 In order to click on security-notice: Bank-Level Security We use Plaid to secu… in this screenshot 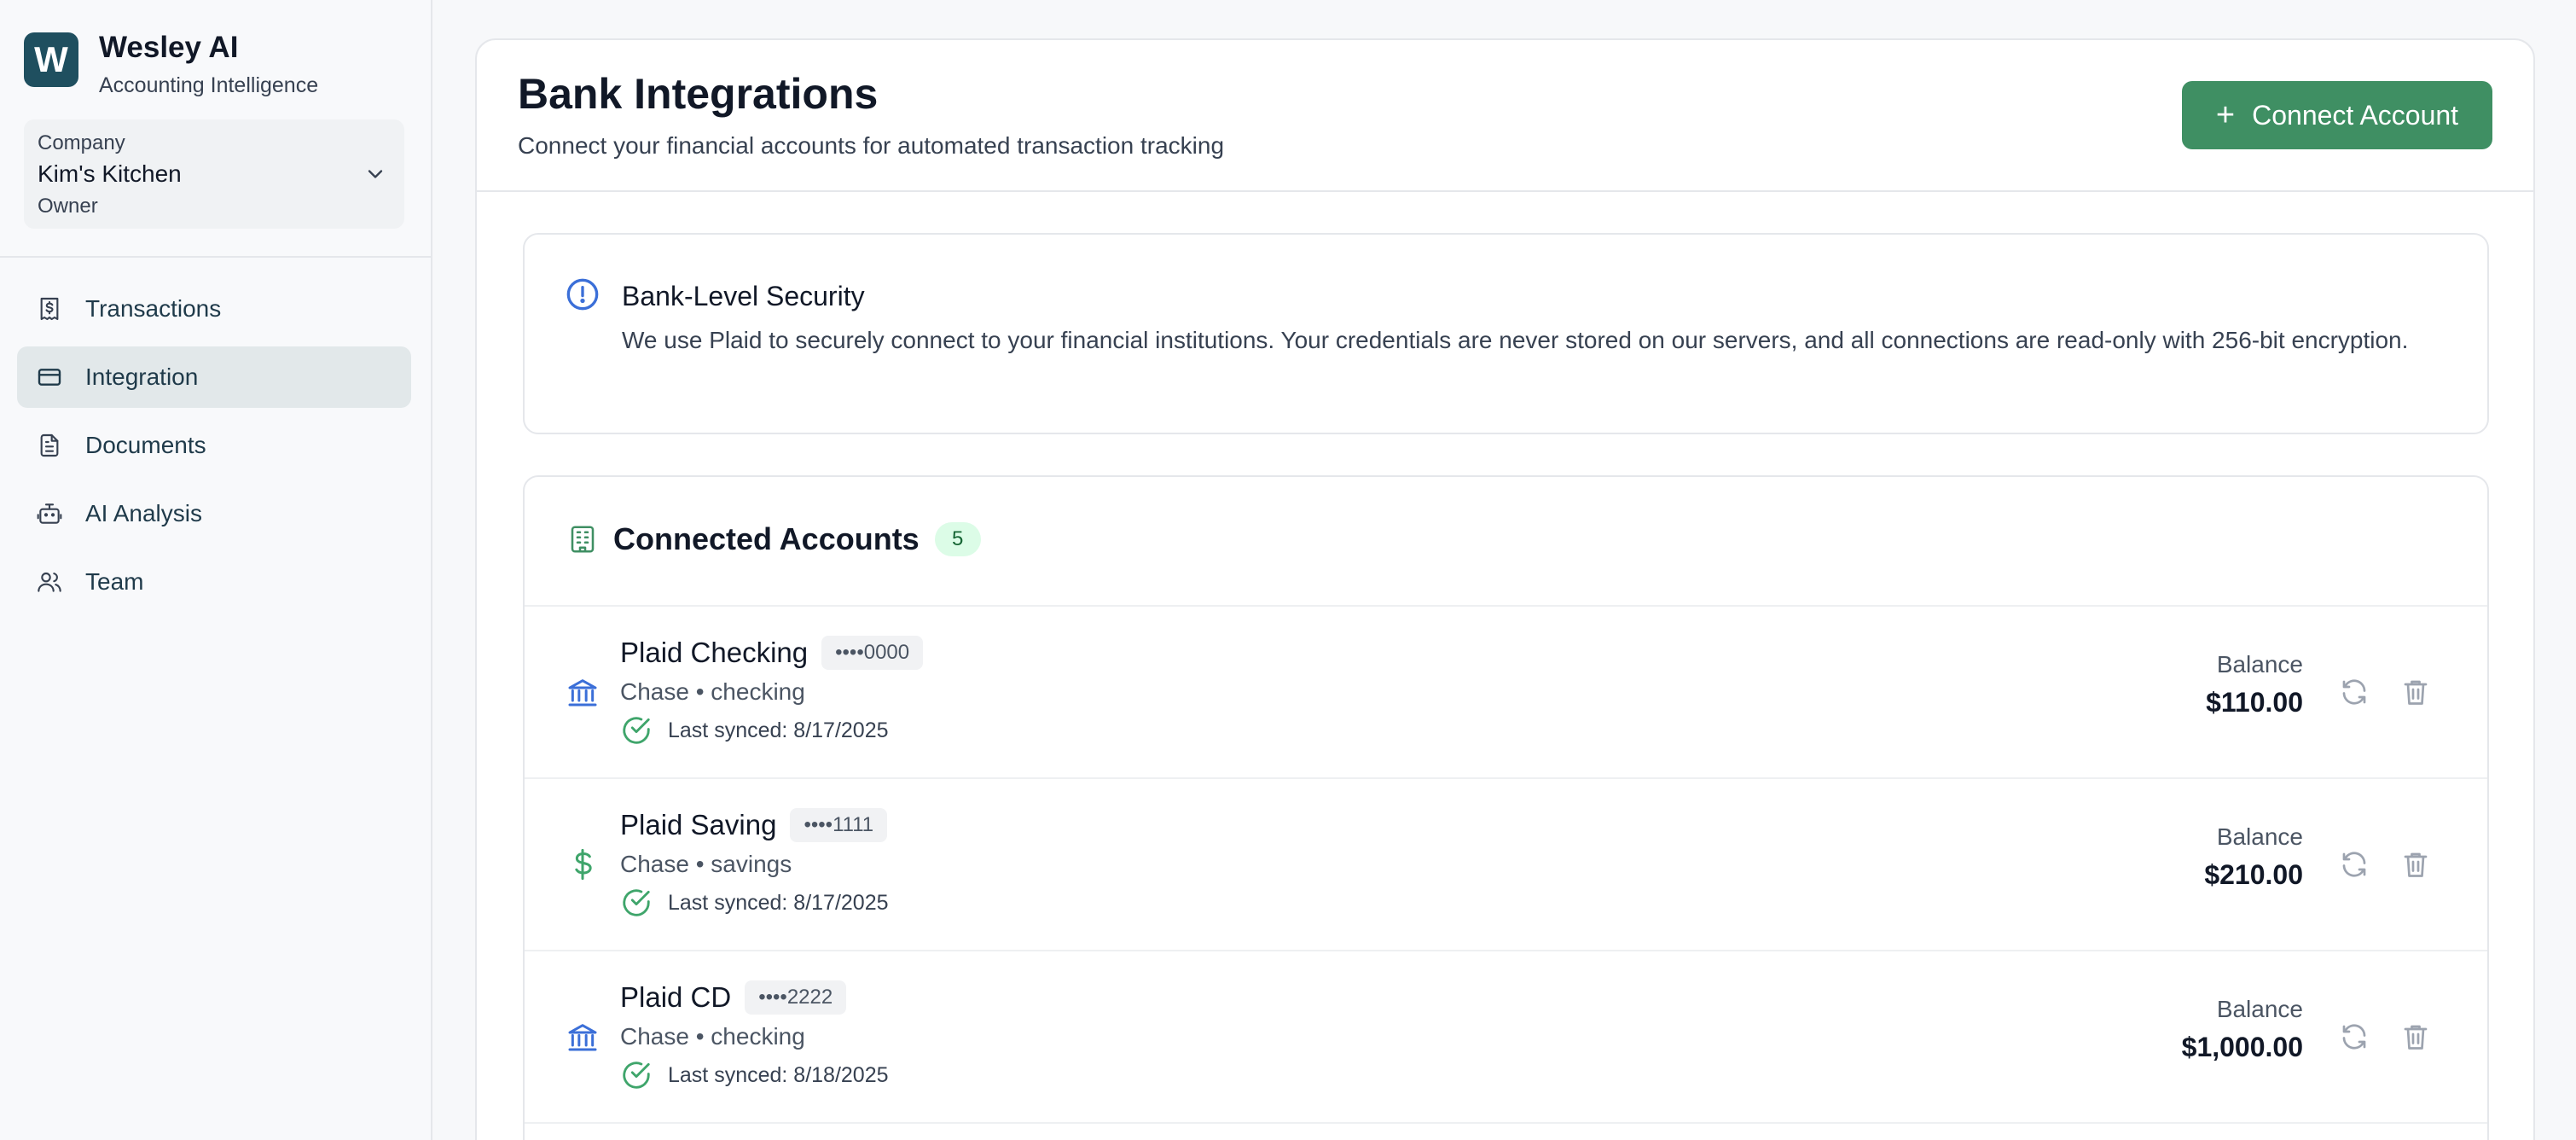, I will do `click(1506, 333)`.